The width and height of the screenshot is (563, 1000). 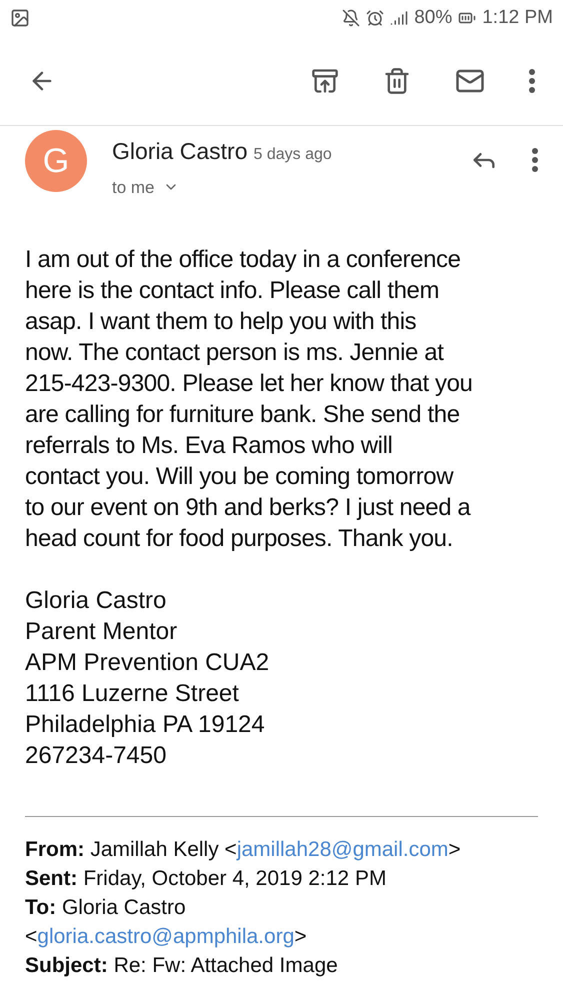 What do you see at coordinates (517, 18) in the screenshot?
I see `clock-time: 1:12 PM` at bounding box center [517, 18].